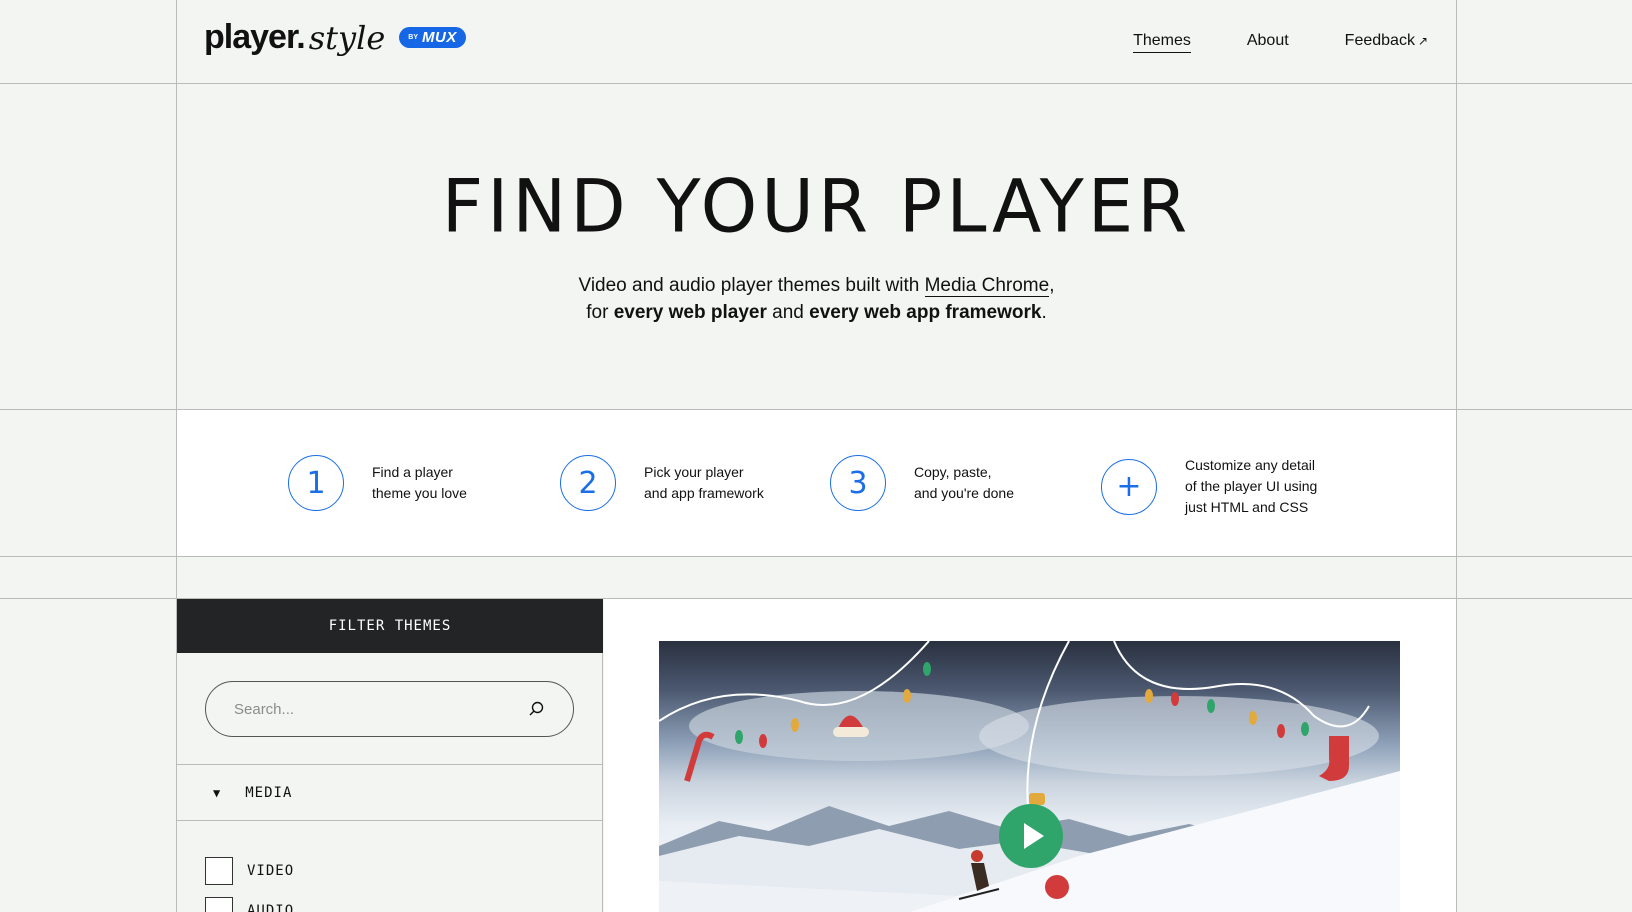 Image resolution: width=1632 pixels, height=912 pixels. Describe the element at coordinates (719, 483) in the screenshot. I see `step-text: Pick your player and app framework` at that location.